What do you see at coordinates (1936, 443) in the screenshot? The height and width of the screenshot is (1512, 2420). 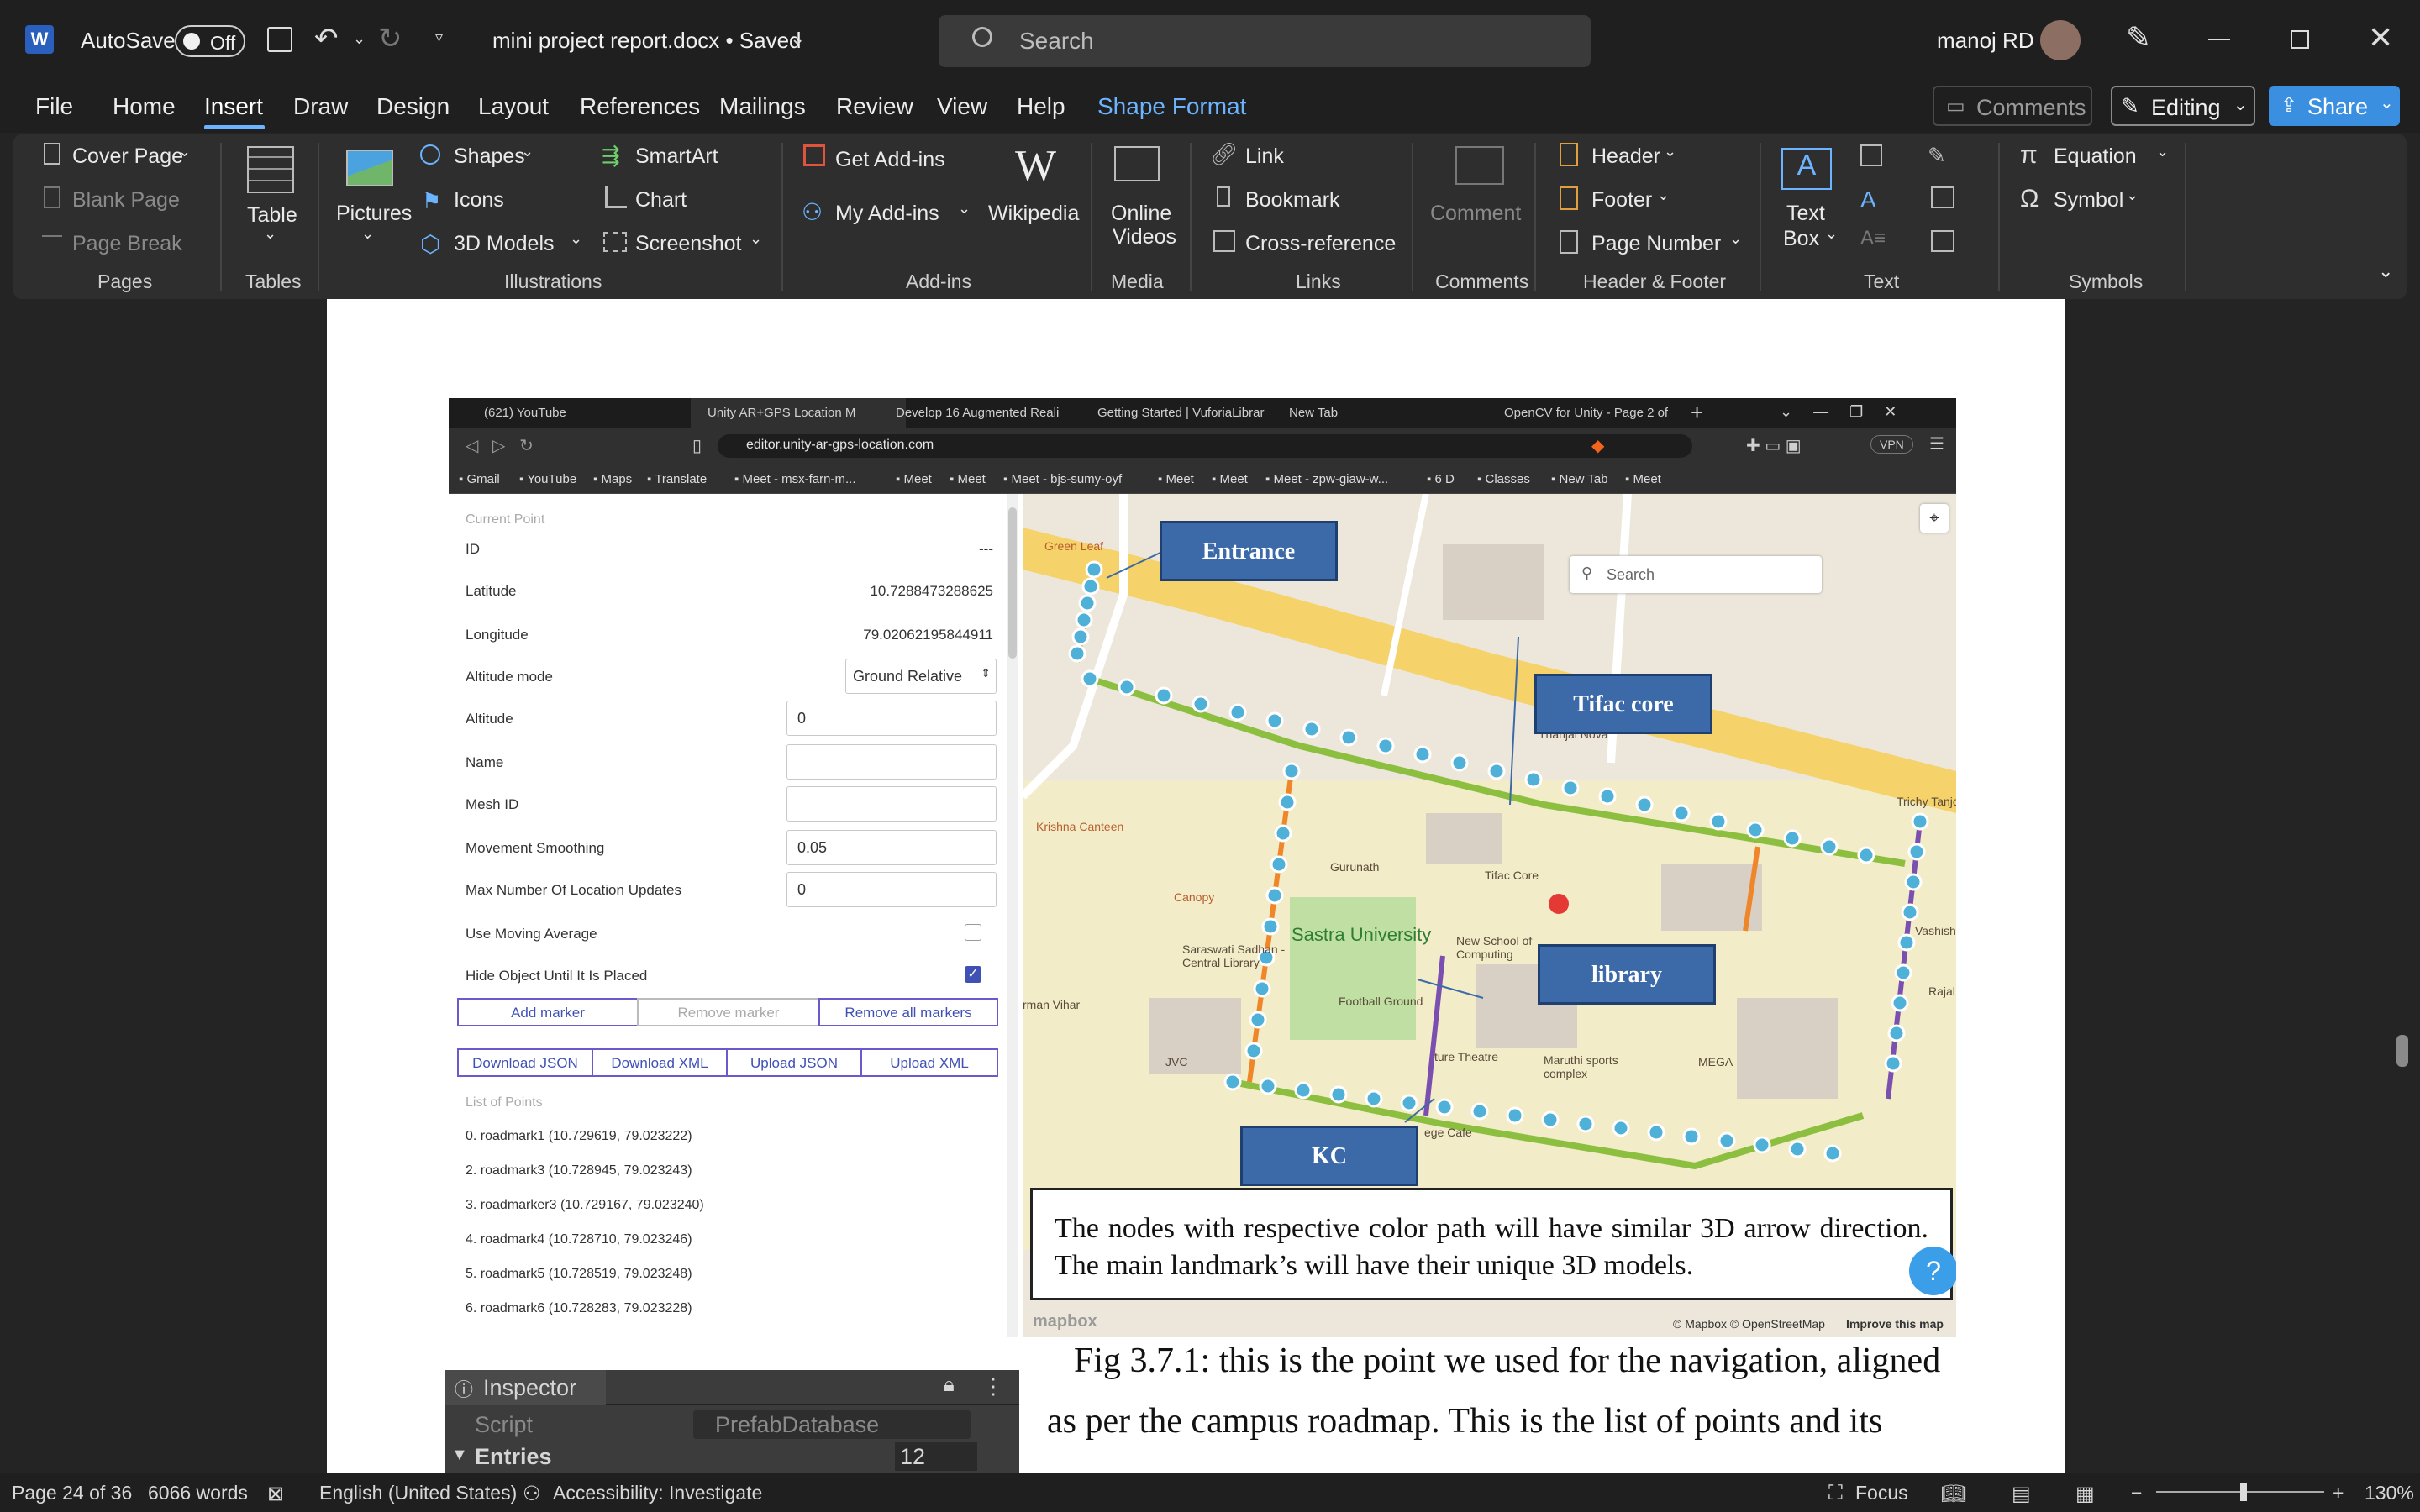 I see `browser-menu-icon: ☰` at bounding box center [1936, 443].